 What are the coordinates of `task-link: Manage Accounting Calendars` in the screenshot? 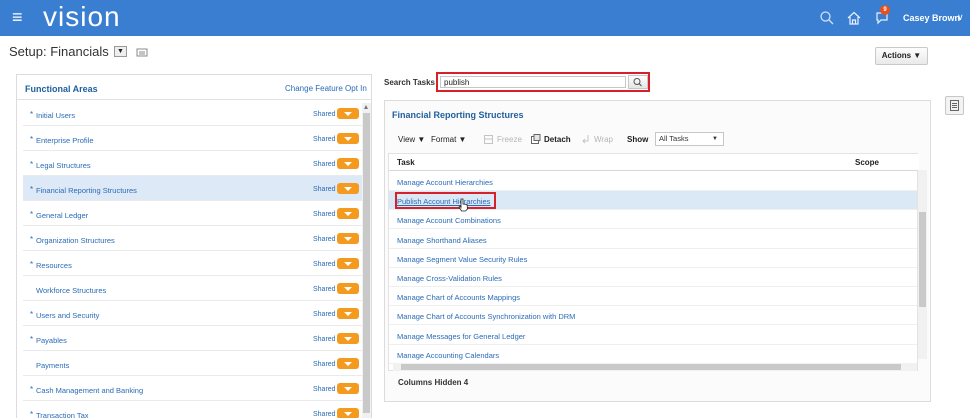 It's located at (448, 355).